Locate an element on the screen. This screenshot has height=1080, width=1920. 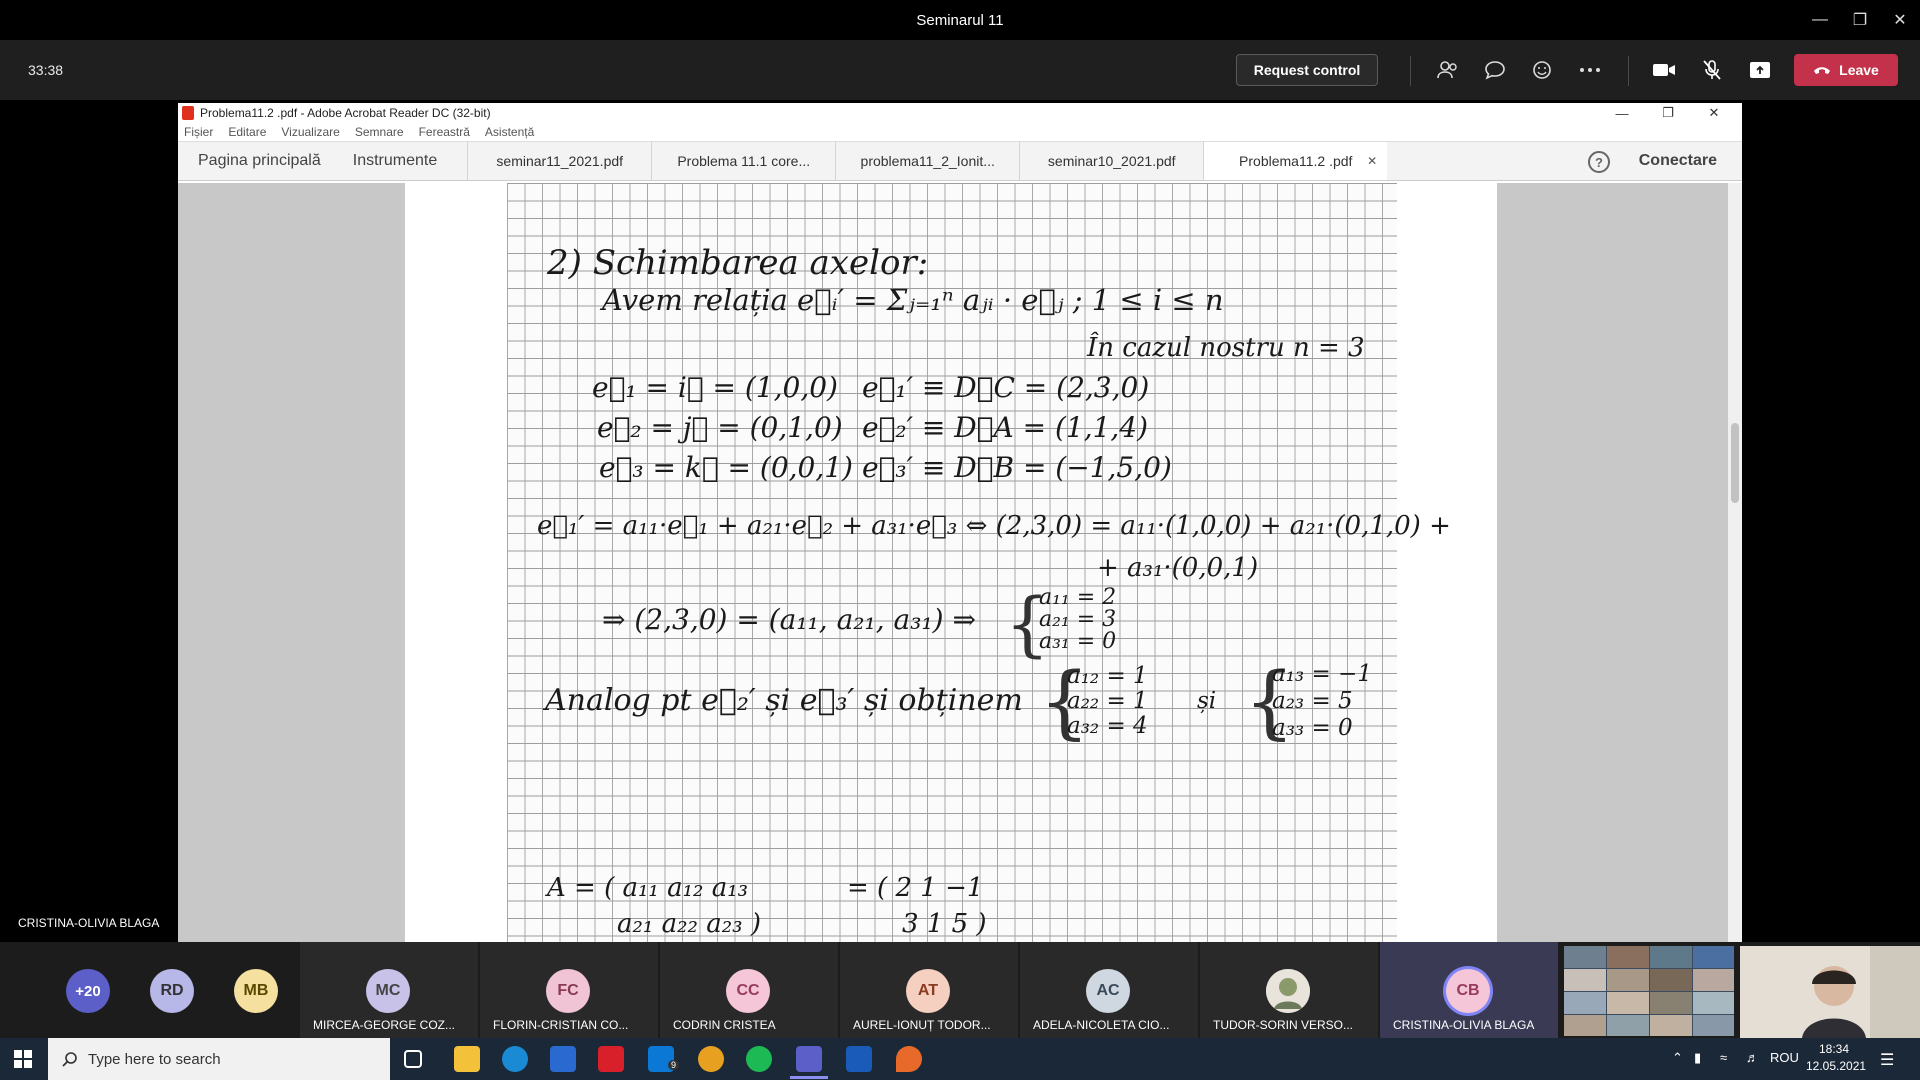
tab-label: seminar10_2021.pdf is located at coordinates (1111, 161).